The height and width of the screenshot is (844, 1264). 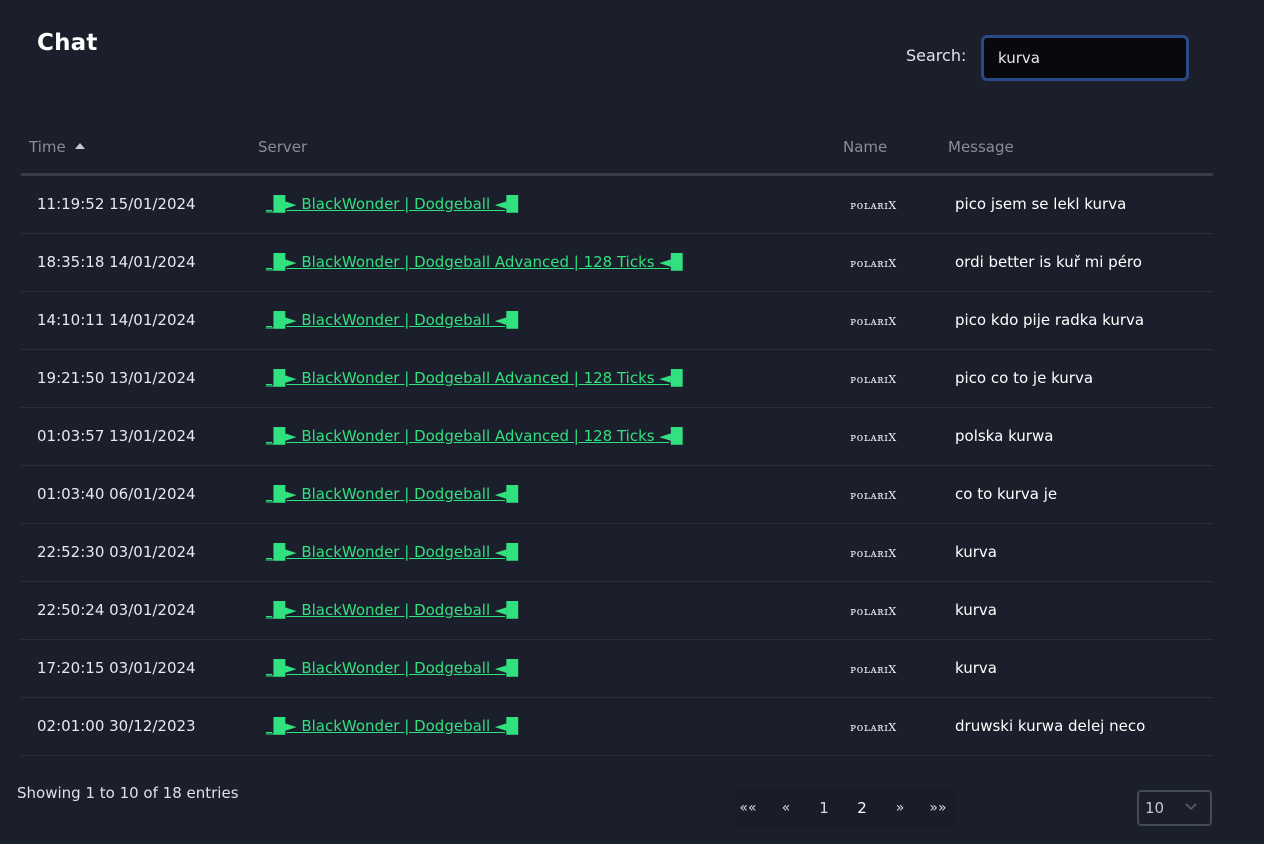 I want to click on search-label: Search:, so click(x=936, y=55).